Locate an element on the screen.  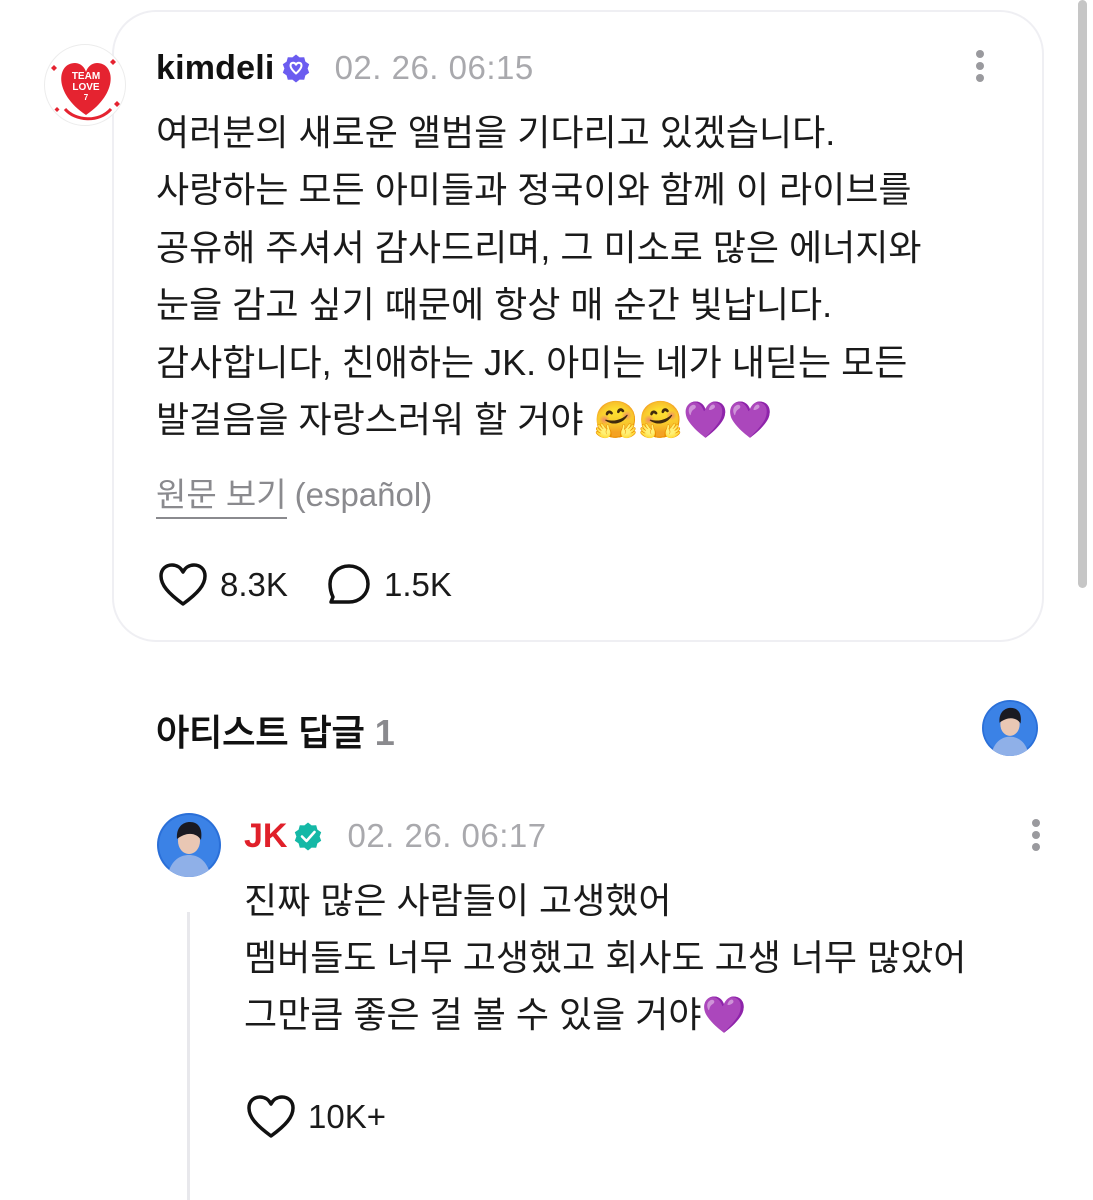
reply-like-count: 10K+ is located at coordinates (347, 1116).